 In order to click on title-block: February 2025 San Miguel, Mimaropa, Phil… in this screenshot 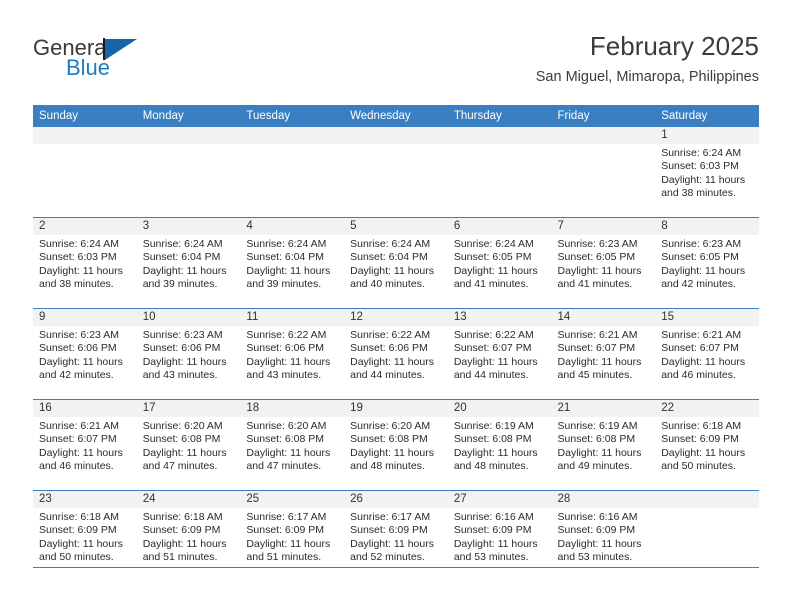, I will do `click(647, 58)`.